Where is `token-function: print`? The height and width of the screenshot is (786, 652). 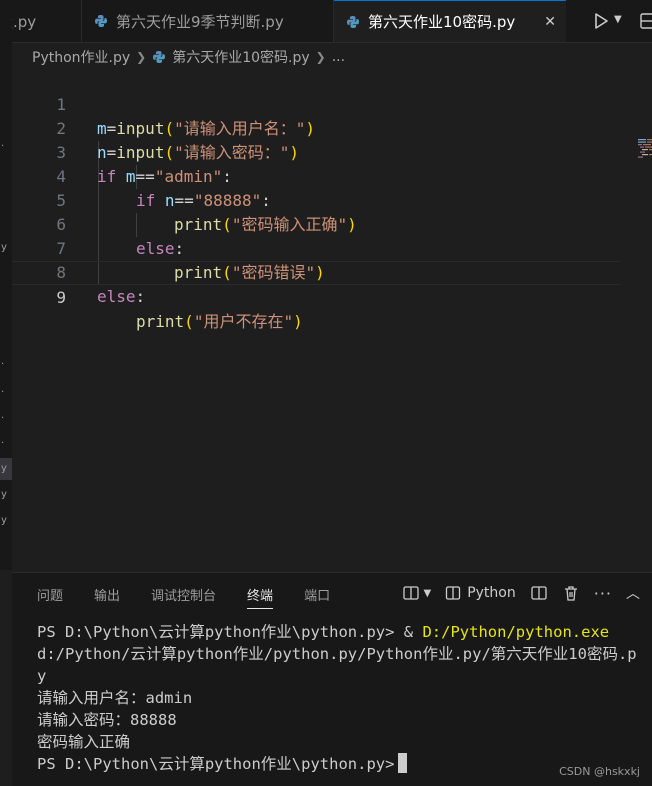
token-function: print is located at coordinates (160, 321).